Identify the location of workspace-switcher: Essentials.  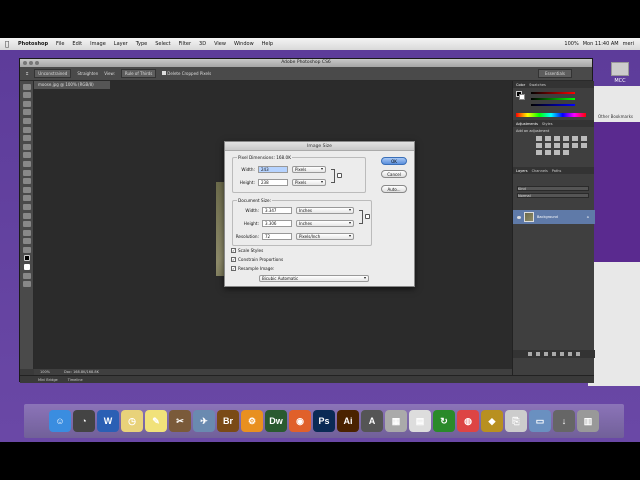
(554, 73).